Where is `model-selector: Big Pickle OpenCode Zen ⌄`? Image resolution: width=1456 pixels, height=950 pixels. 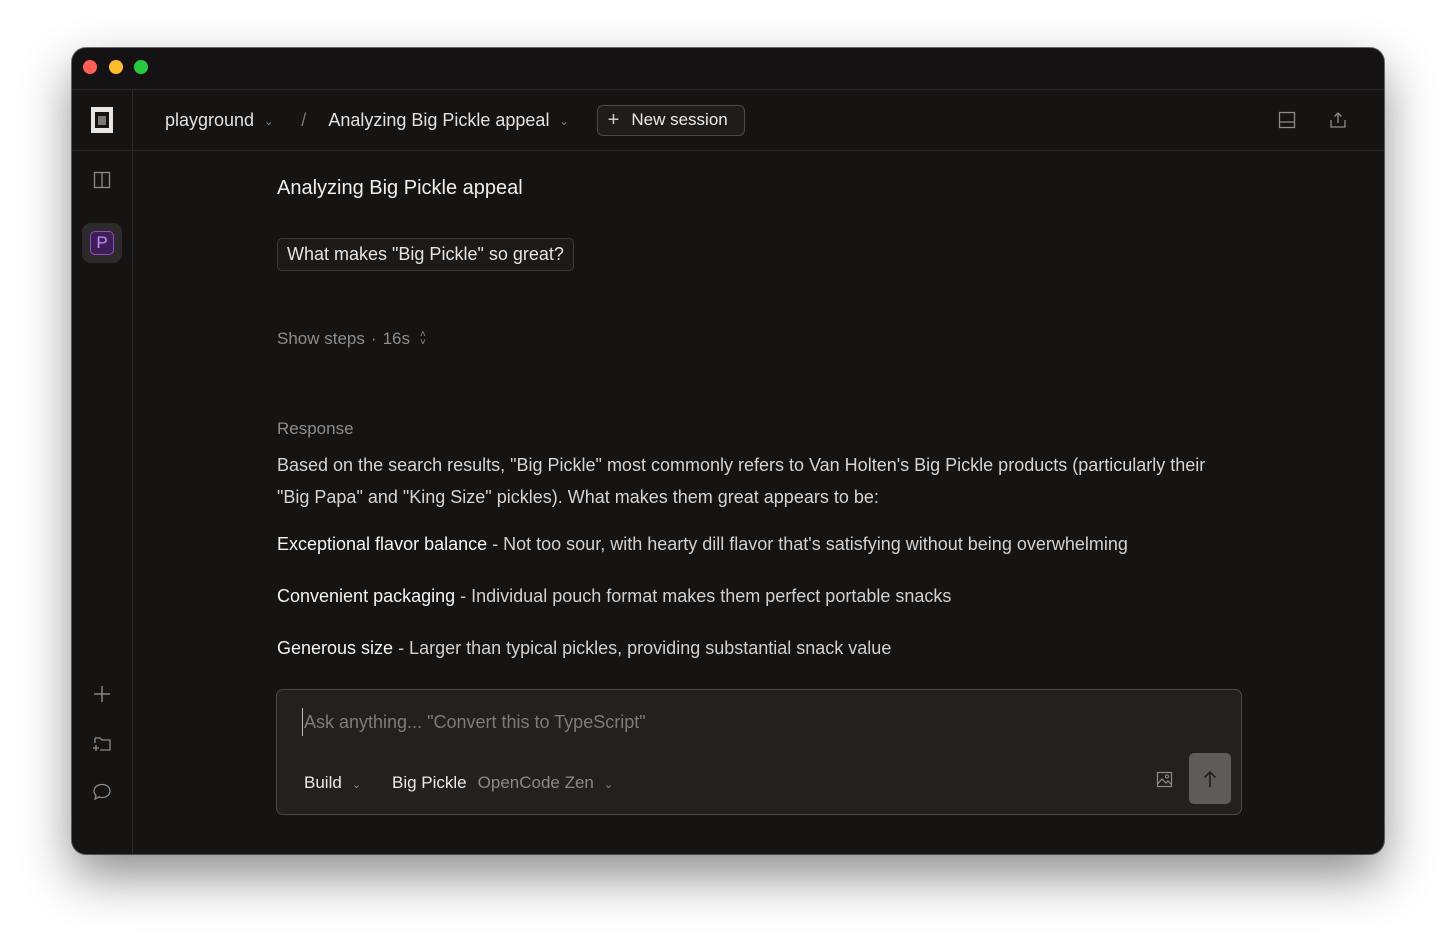 model-selector: Big Pickle OpenCode Zen ⌄ is located at coordinates (502, 783).